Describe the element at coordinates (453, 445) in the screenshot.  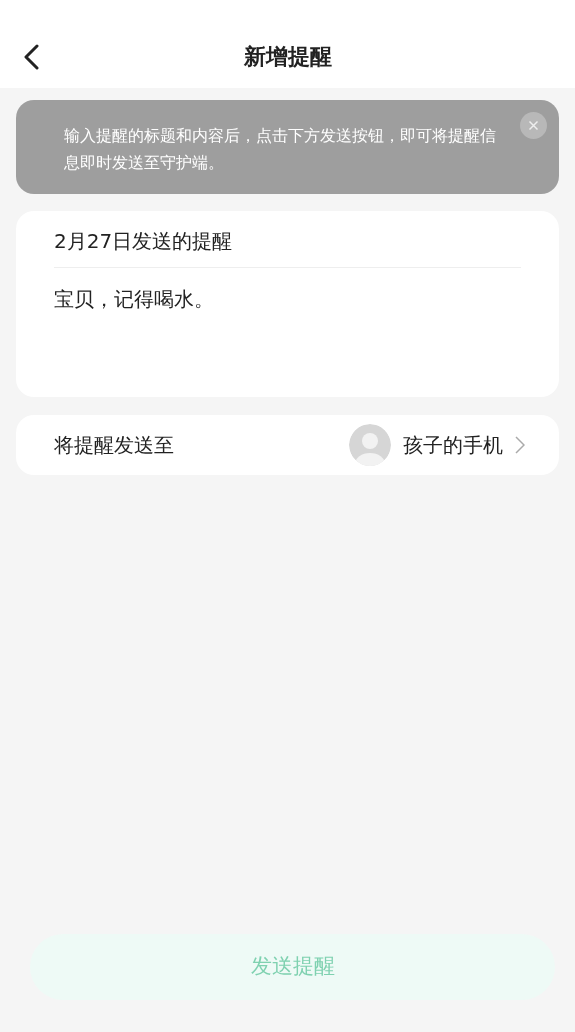
I see `device-name: 孩子的手机` at that location.